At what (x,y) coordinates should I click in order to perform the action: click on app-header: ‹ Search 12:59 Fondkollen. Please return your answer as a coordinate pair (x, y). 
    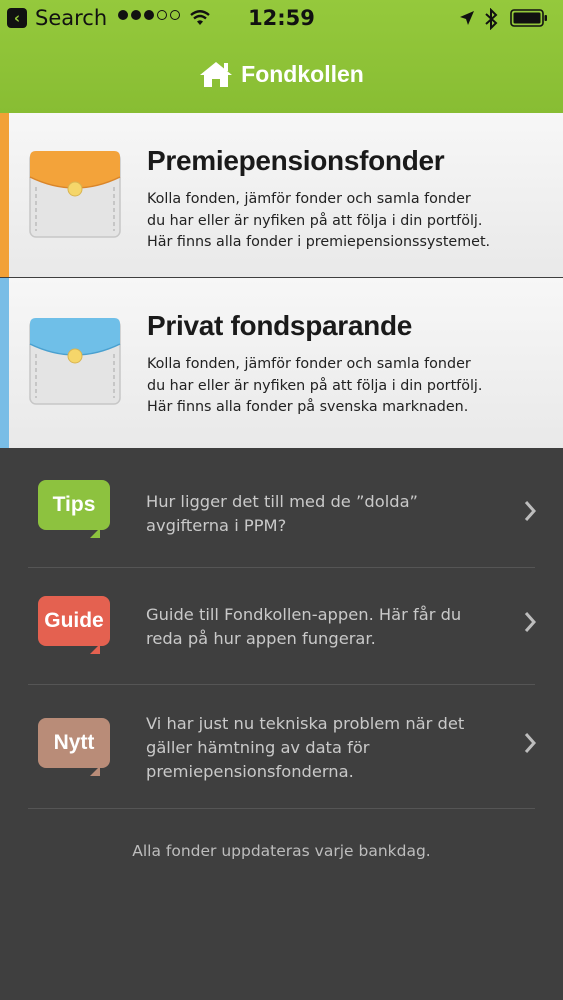
    Looking at the image, I should click on (281, 56).